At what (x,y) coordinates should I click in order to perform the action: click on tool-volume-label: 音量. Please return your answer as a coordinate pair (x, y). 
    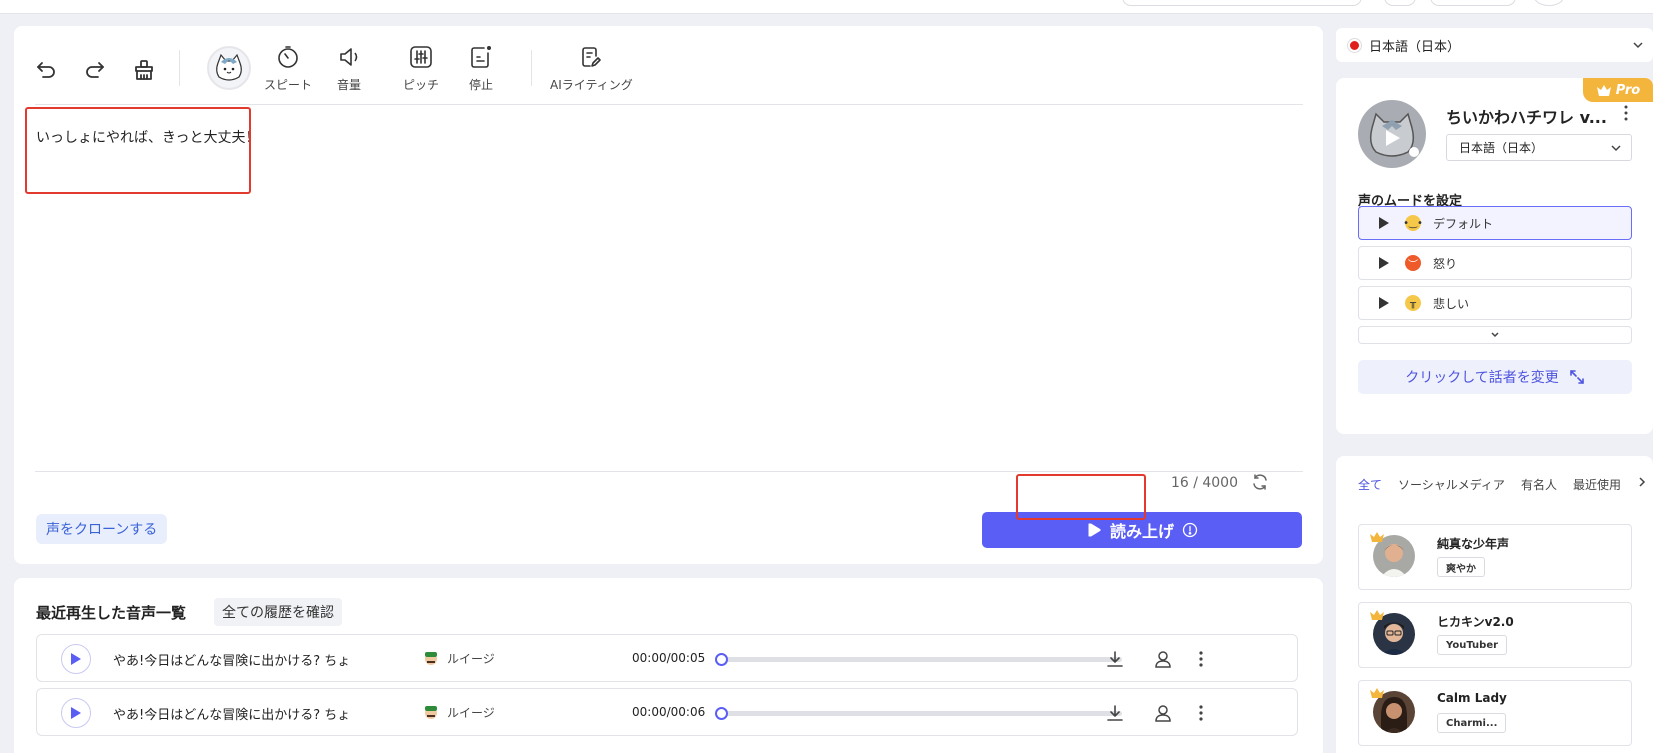
    Looking at the image, I should click on (348, 85).